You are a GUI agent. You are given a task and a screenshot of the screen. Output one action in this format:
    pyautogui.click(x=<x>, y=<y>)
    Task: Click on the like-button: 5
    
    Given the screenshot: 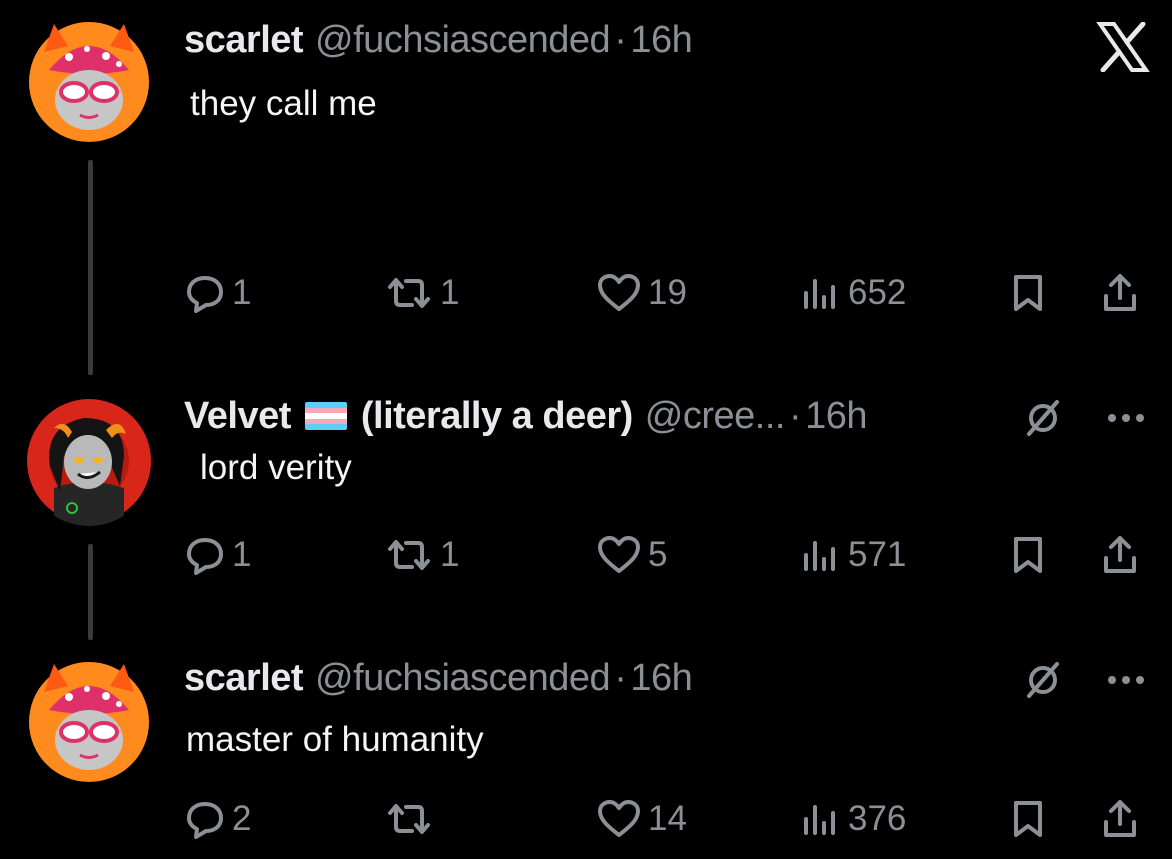 What is the action you would take?
    pyautogui.click(x=631, y=555)
    